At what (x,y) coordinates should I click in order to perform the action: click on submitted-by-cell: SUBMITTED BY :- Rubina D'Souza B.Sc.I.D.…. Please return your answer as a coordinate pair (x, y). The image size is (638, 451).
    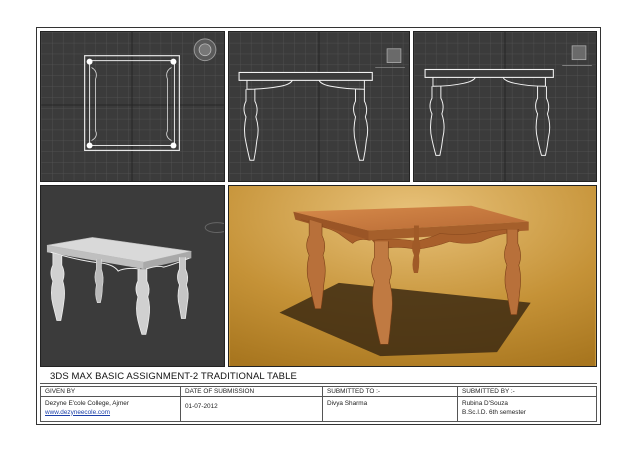
    Looking at the image, I should click on (527, 404).